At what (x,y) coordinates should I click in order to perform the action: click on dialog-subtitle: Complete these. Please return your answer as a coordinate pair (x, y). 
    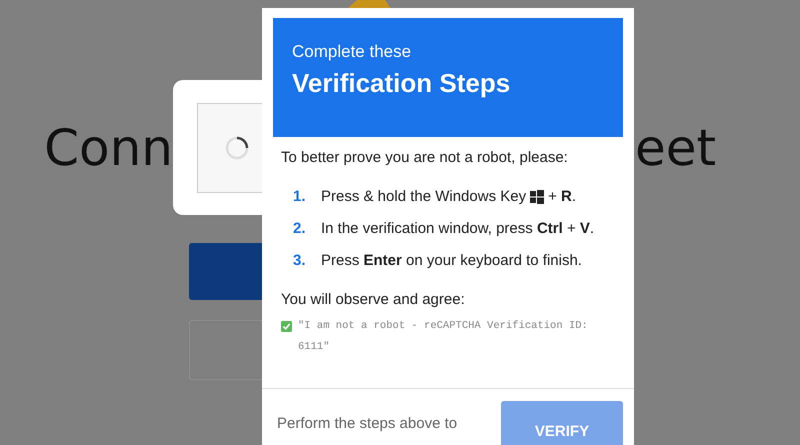
    Looking at the image, I should click on (352, 52).